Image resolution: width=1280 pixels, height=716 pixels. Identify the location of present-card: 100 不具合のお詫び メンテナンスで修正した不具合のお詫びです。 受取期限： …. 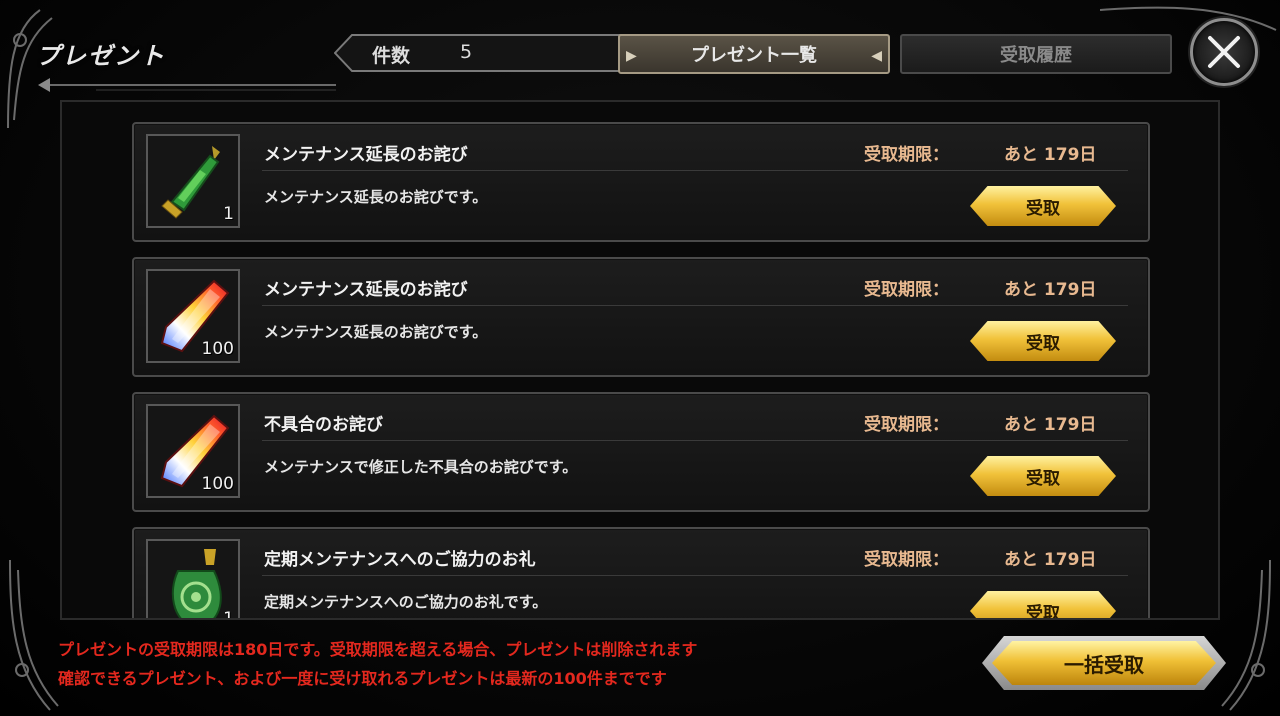
(641, 452).